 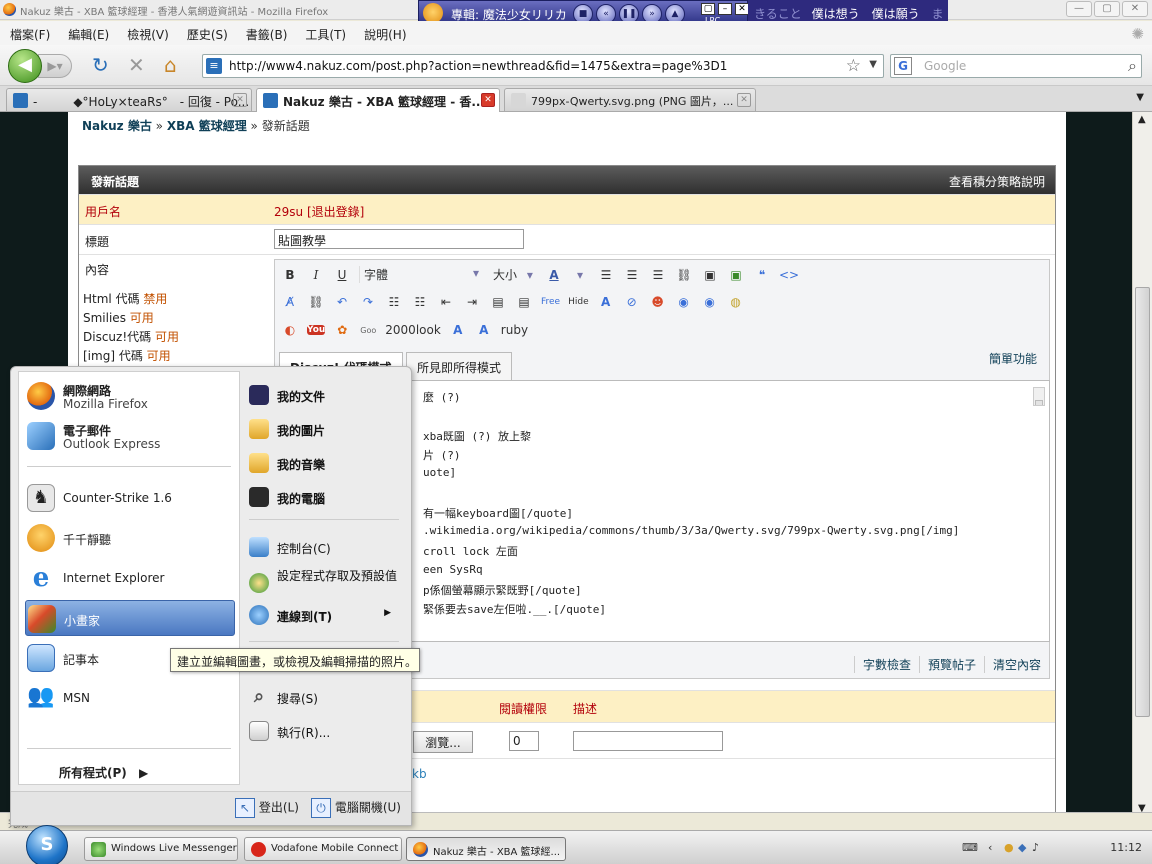 What do you see at coordinates (578, 302) in the screenshot?
I see `hide-tag-icon: Hide` at bounding box center [578, 302].